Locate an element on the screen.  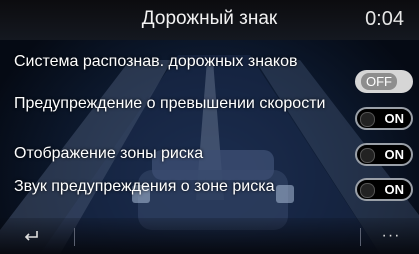
setting-label: Отображение зоны риска is located at coordinates (109, 153).